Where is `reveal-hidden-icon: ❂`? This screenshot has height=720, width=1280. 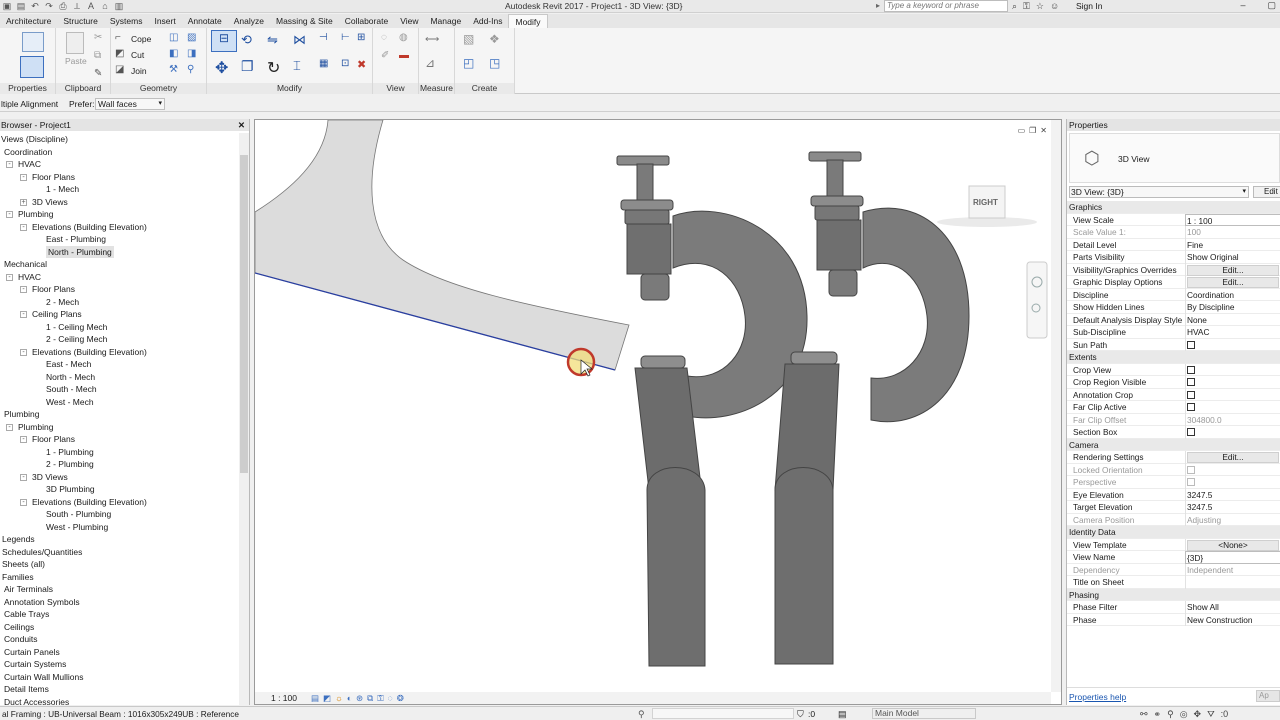
reveal-hidden-icon: ❂ is located at coordinates (400, 698).